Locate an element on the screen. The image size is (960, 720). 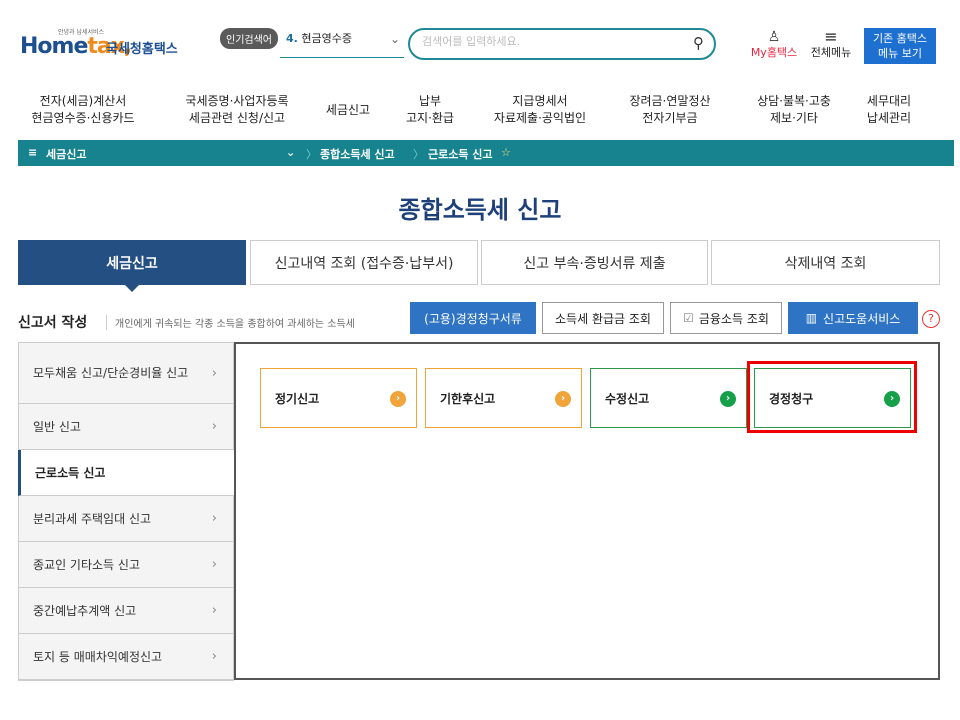
gnb-item-consult: 상담·불복·고충 제보·기타 is located at coordinates (794, 110).